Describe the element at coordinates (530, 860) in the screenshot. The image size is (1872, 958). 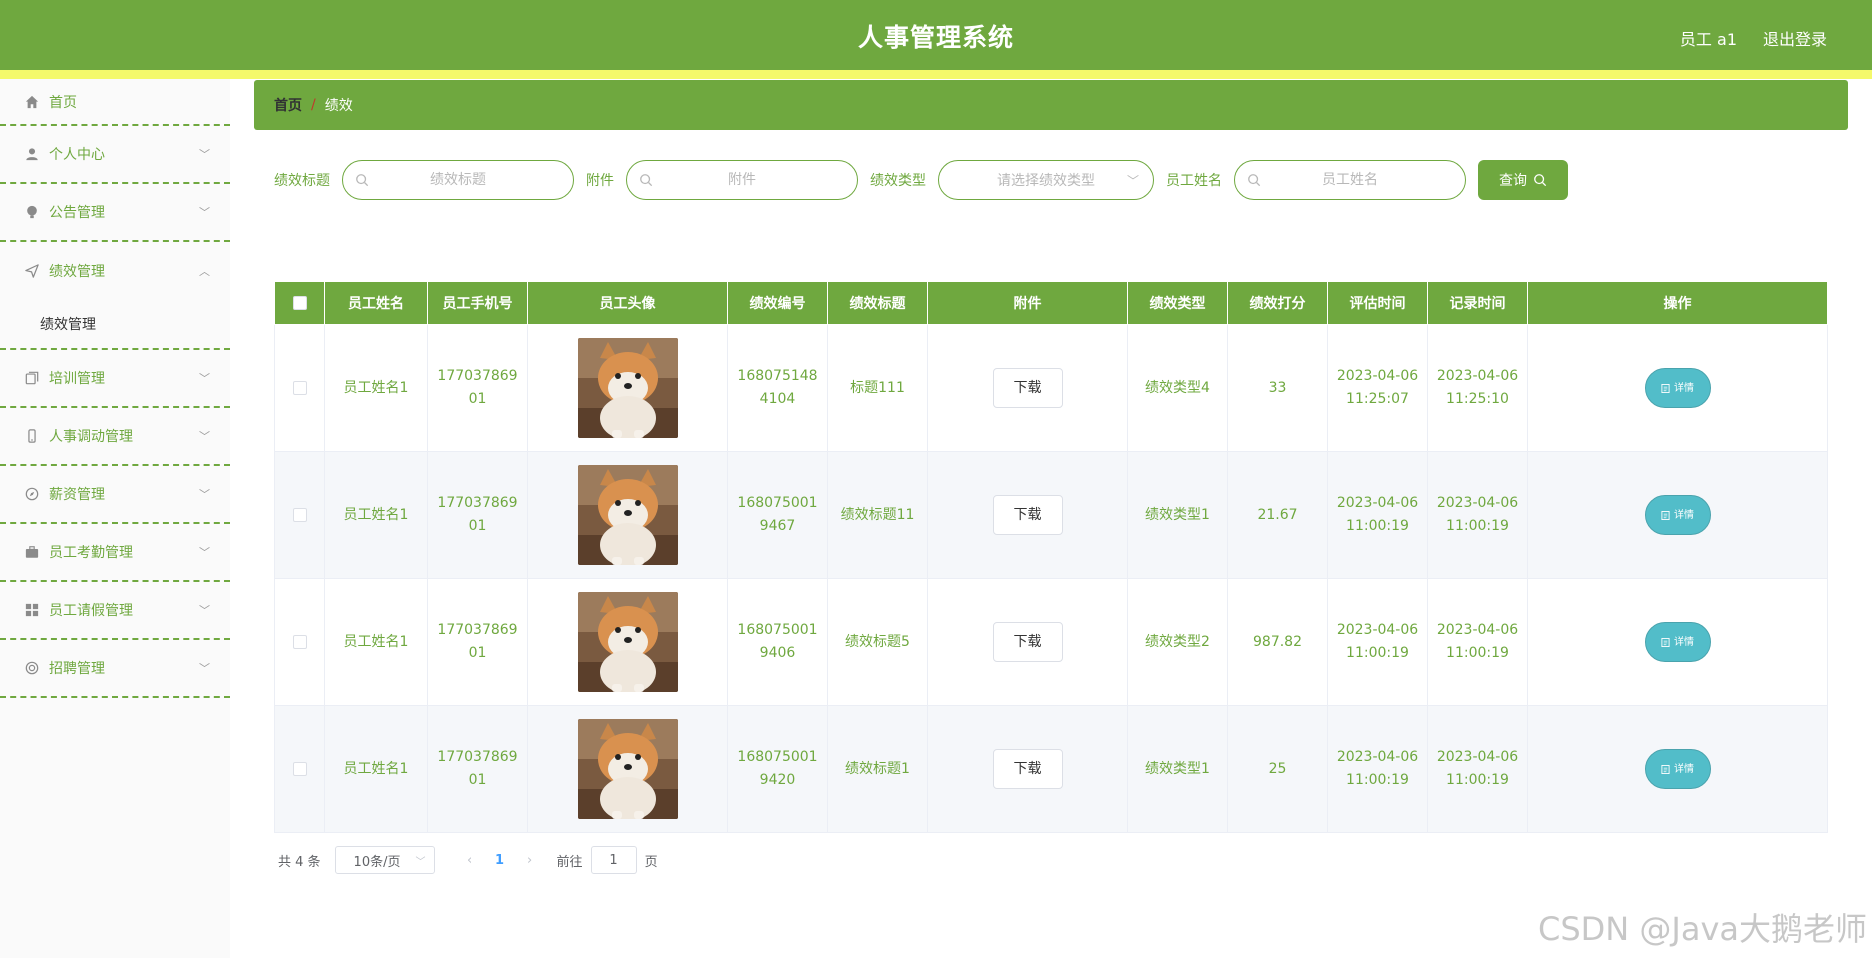
I see `next-page-button: ›` at that location.